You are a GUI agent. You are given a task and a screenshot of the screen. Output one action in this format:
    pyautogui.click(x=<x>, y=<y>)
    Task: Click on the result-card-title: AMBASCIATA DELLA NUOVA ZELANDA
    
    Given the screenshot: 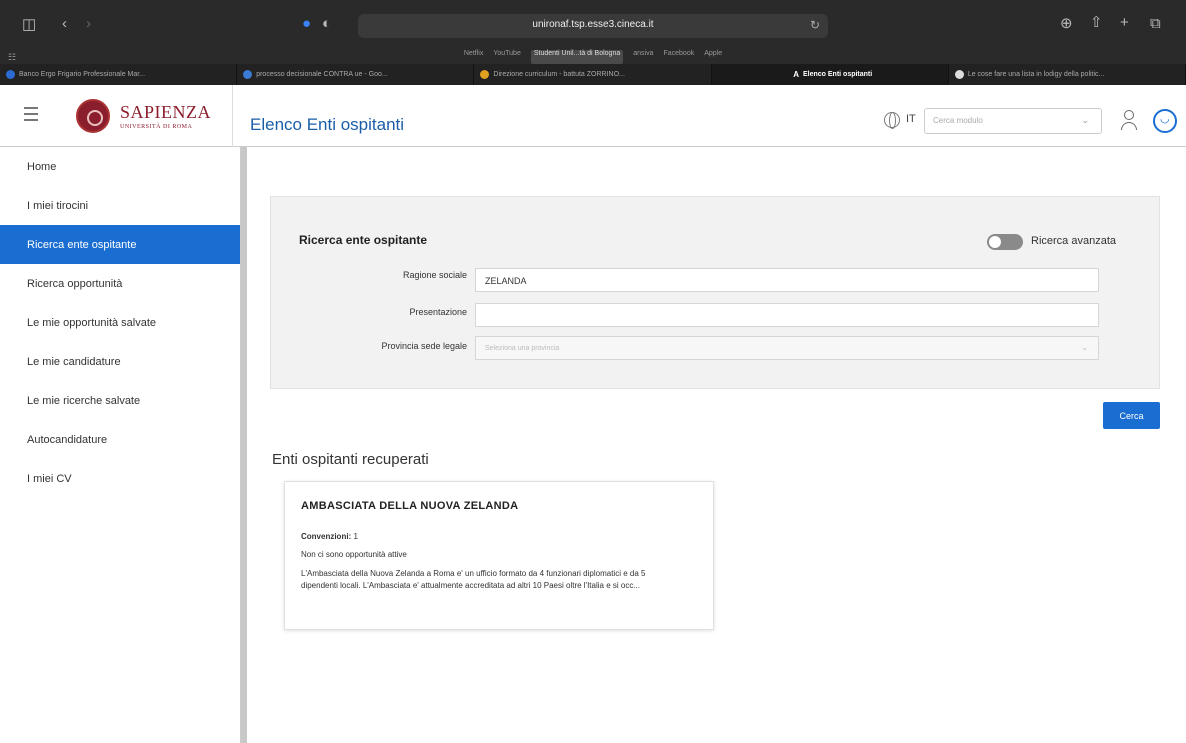 What is the action you would take?
    pyautogui.click(x=409, y=506)
    